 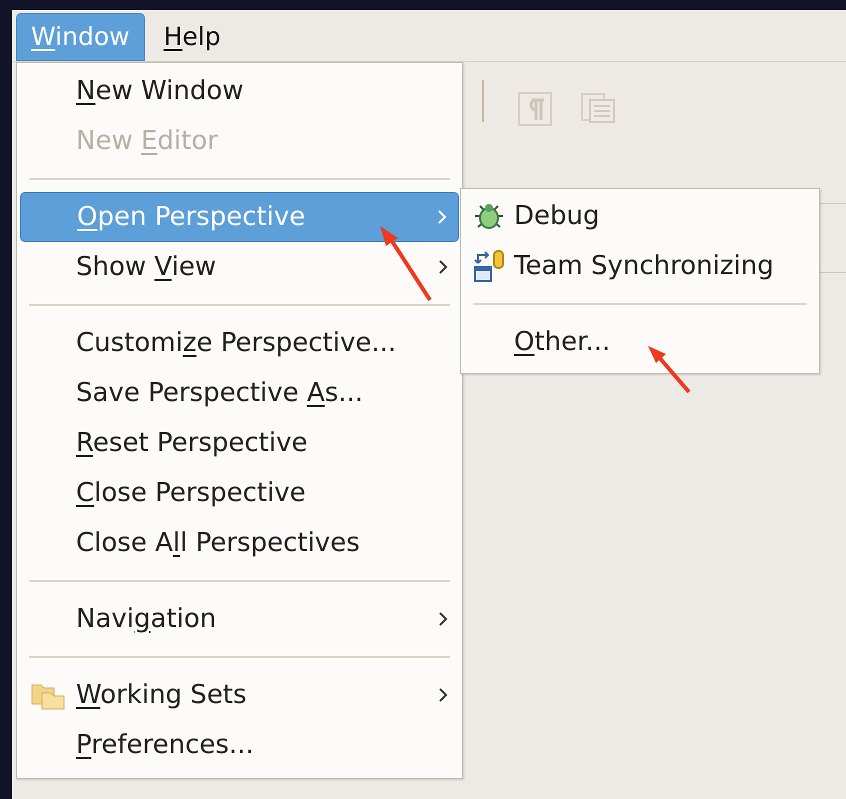 I want to click on menu-item: Show View, so click(x=239, y=267).